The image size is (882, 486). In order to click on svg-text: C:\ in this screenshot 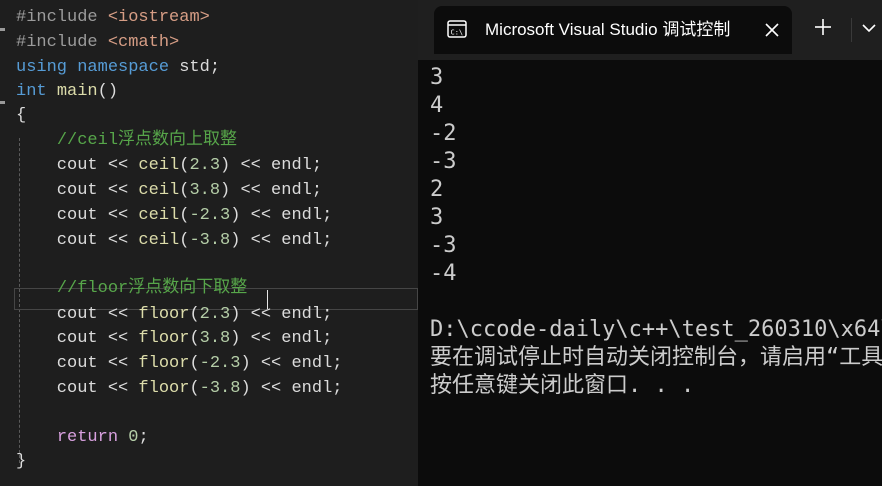, I will do `click(457, 33)`.